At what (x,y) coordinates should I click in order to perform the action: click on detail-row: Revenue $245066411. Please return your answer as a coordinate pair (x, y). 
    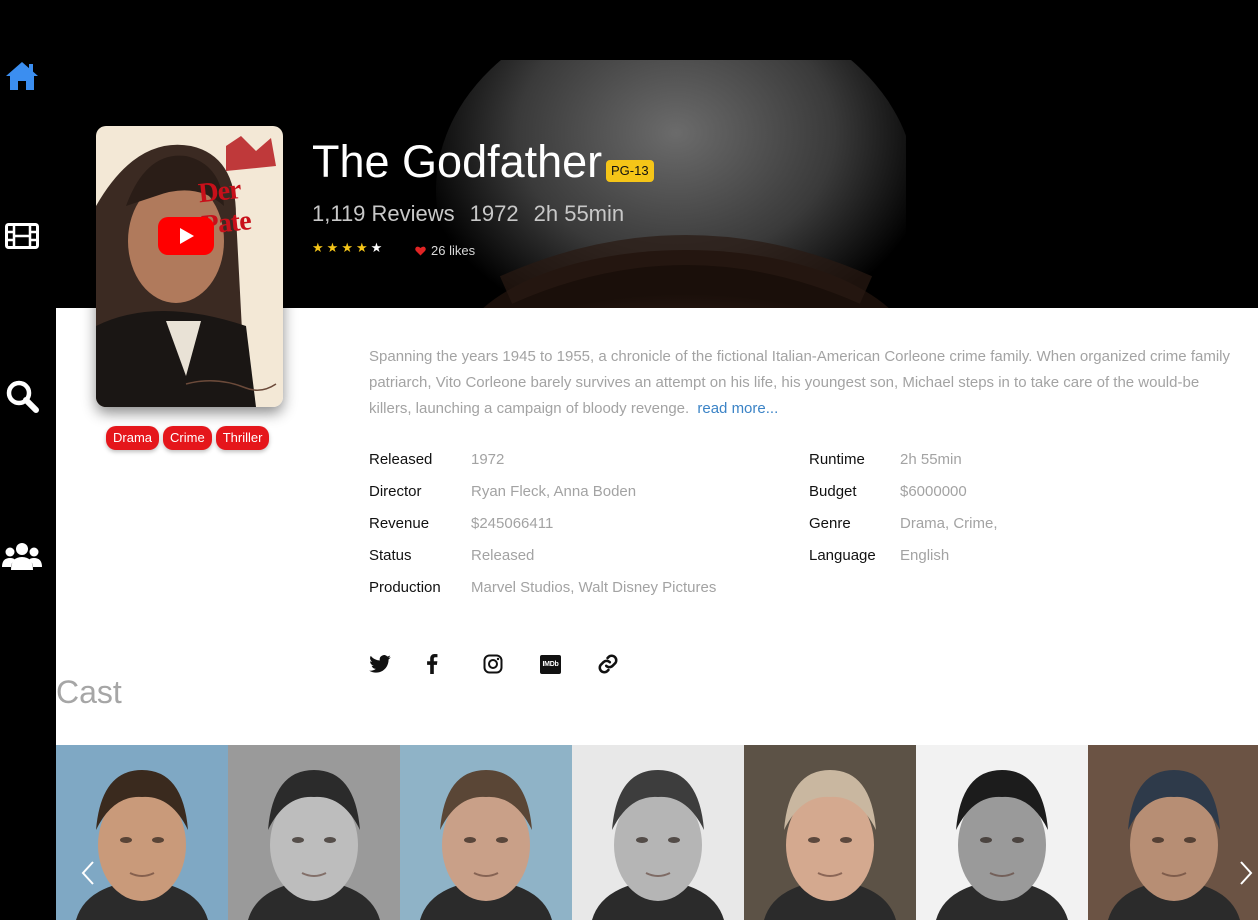
    Looking at the image, I should click on (542, 530).